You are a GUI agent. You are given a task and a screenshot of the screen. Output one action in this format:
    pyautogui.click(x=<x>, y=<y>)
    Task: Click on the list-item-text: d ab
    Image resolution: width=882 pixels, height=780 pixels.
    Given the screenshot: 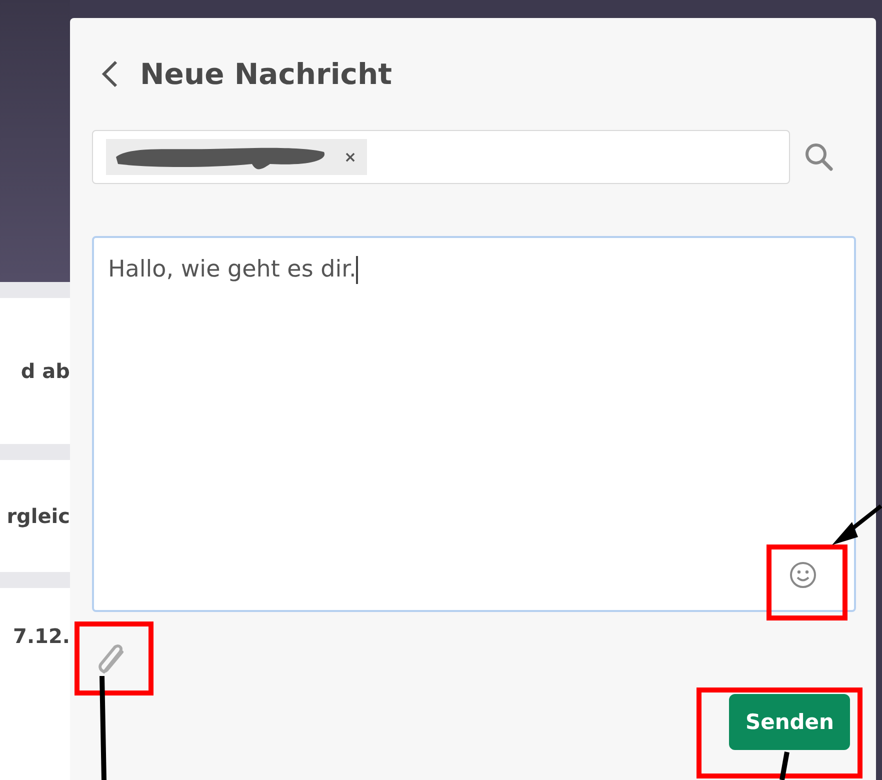 What is the action you would take?
    pyautogui.click(x=45, y=371)
    